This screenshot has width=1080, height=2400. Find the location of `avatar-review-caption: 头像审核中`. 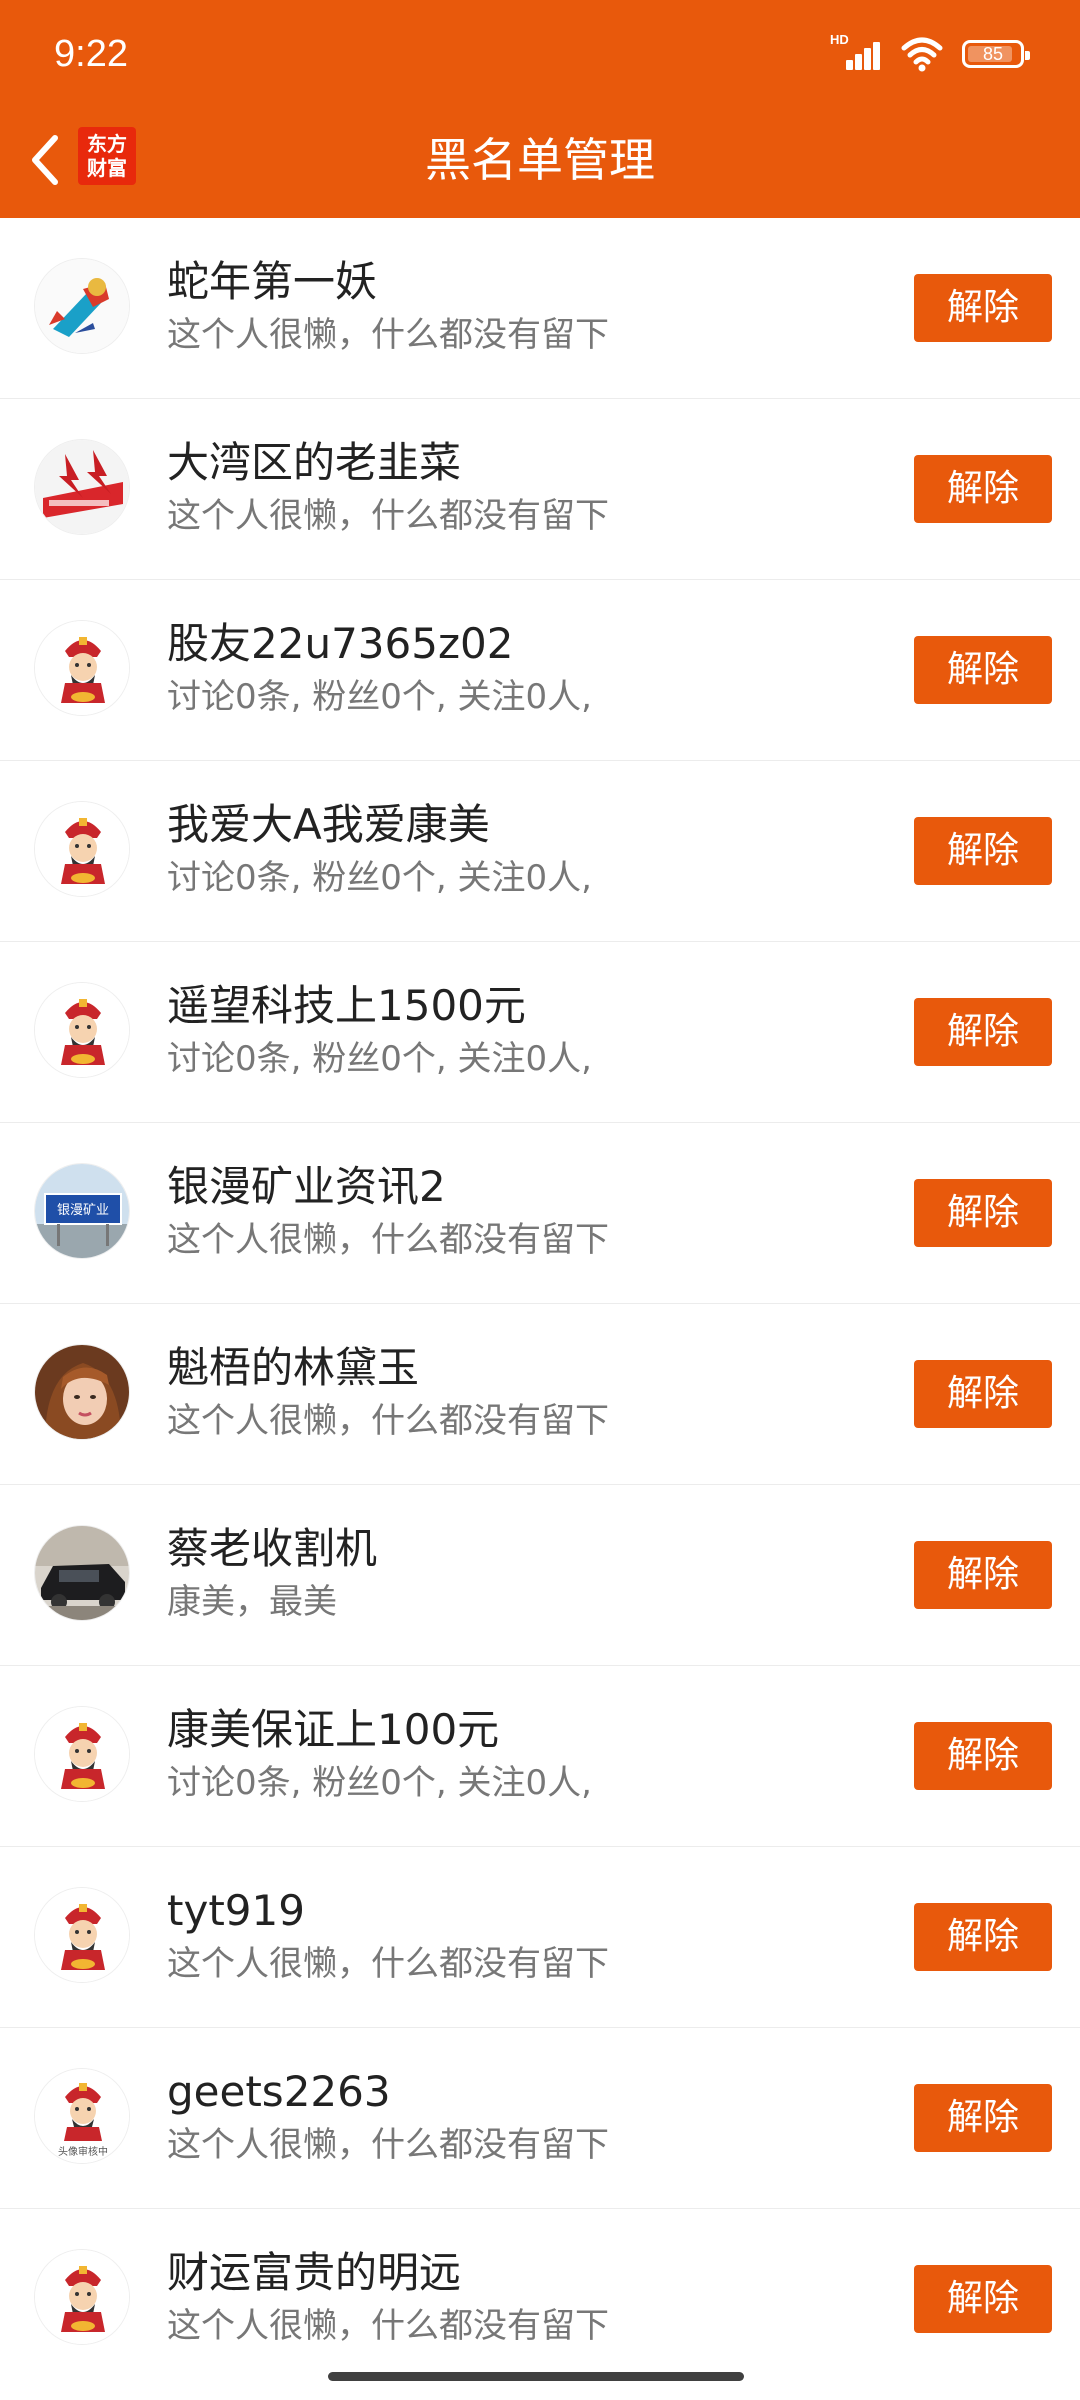

avatar-review-caption: 头像审核中 is located at coordinates (83, 2151).